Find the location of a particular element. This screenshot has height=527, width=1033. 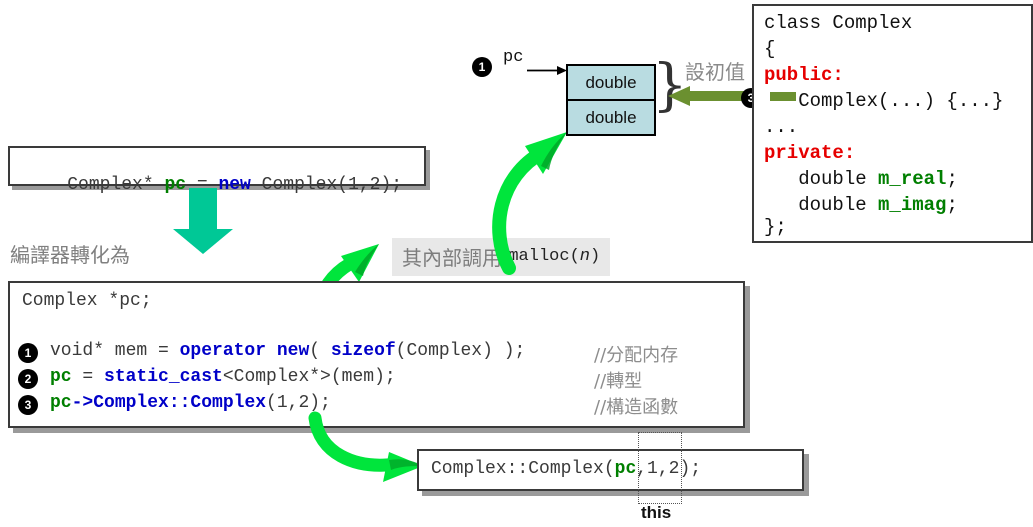

class-line-8: }; is located at coordinates (775, 227).